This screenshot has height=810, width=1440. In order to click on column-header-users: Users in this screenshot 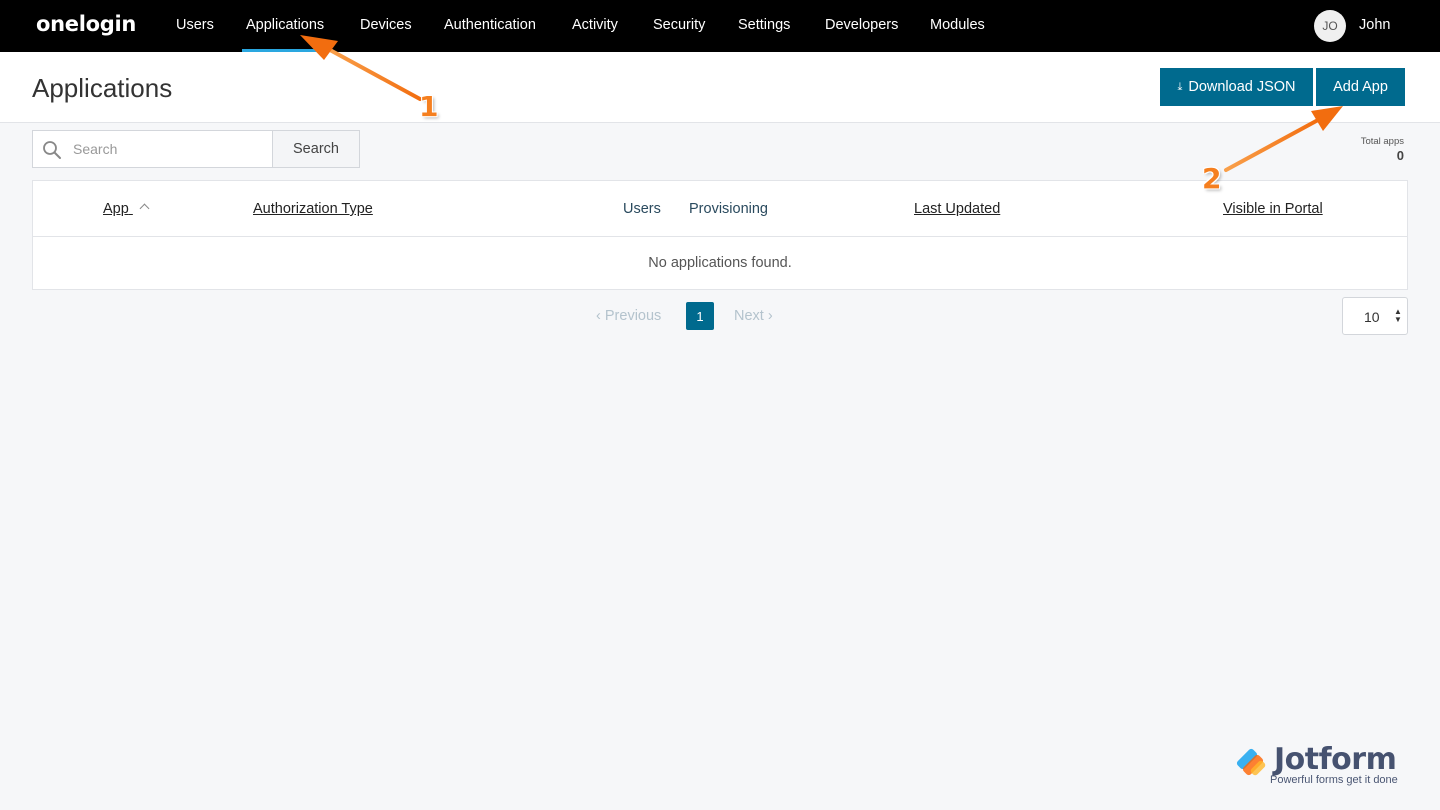, I will do `click(642, 209)`.